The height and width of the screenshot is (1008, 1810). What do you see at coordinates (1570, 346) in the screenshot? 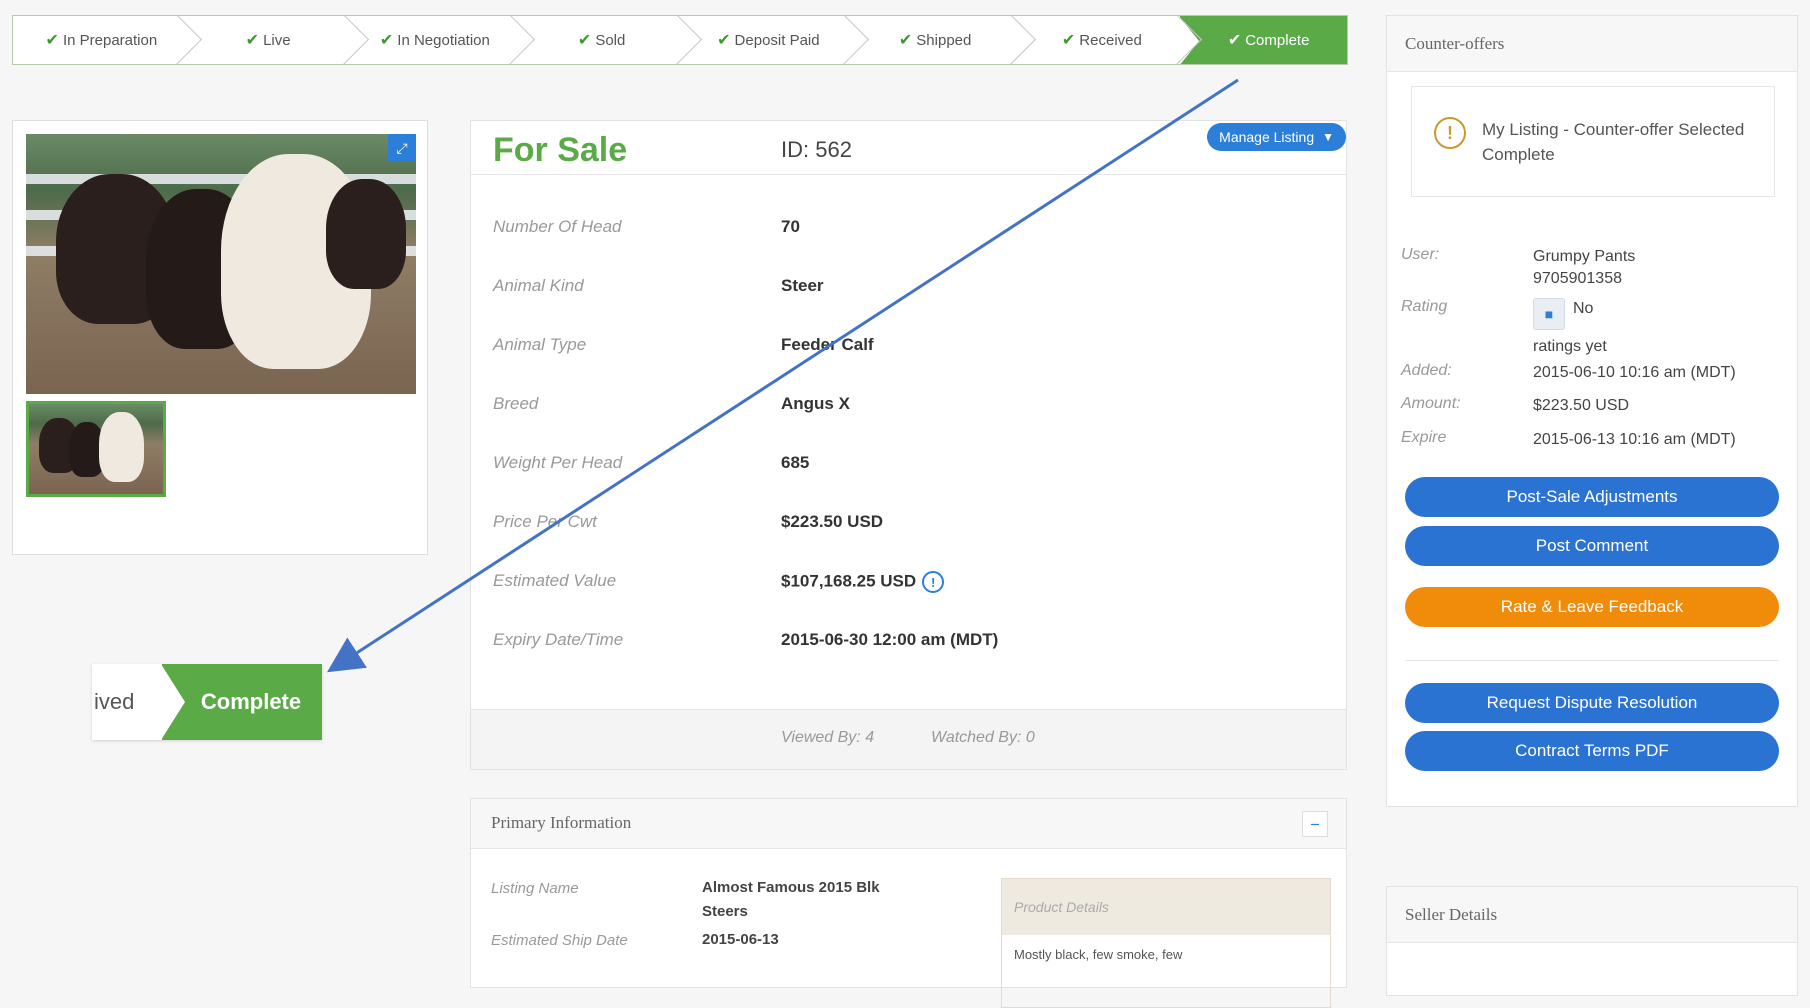
I see `rating-text-2: ratings yet` at bounding box center [1570, 346].